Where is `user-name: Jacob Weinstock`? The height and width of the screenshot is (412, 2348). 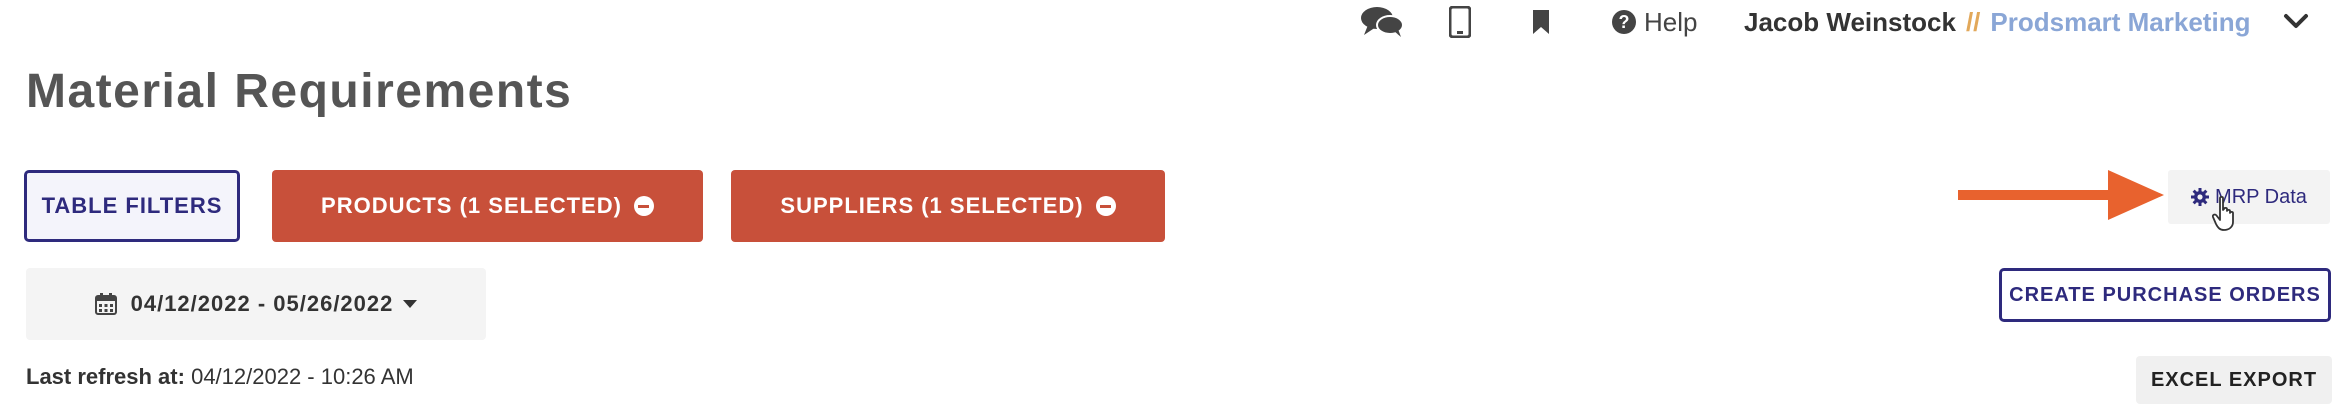
user-name: Jacob Weinstock is located at coordinates (1850, 21).